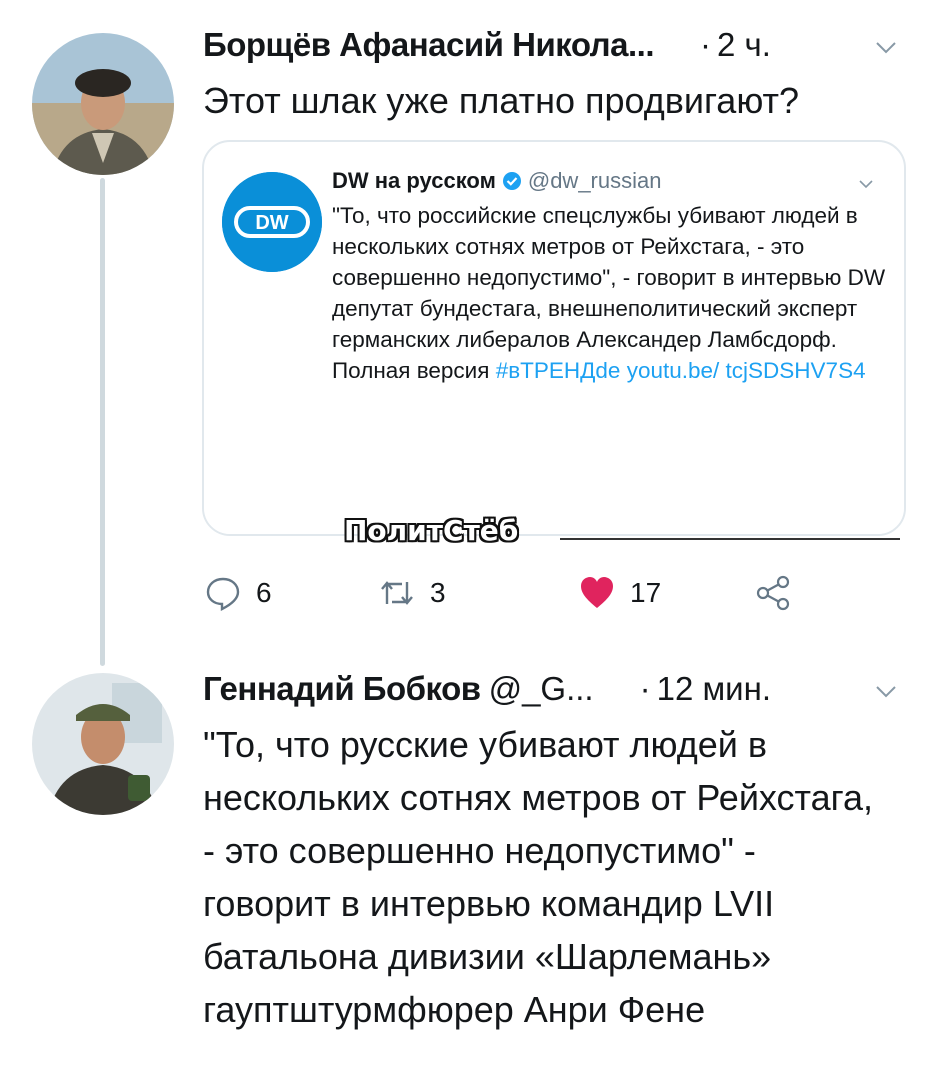 The width and height of the screenshot is (938, 1080). I want to click on thread-connector-line, so click(102, 422).